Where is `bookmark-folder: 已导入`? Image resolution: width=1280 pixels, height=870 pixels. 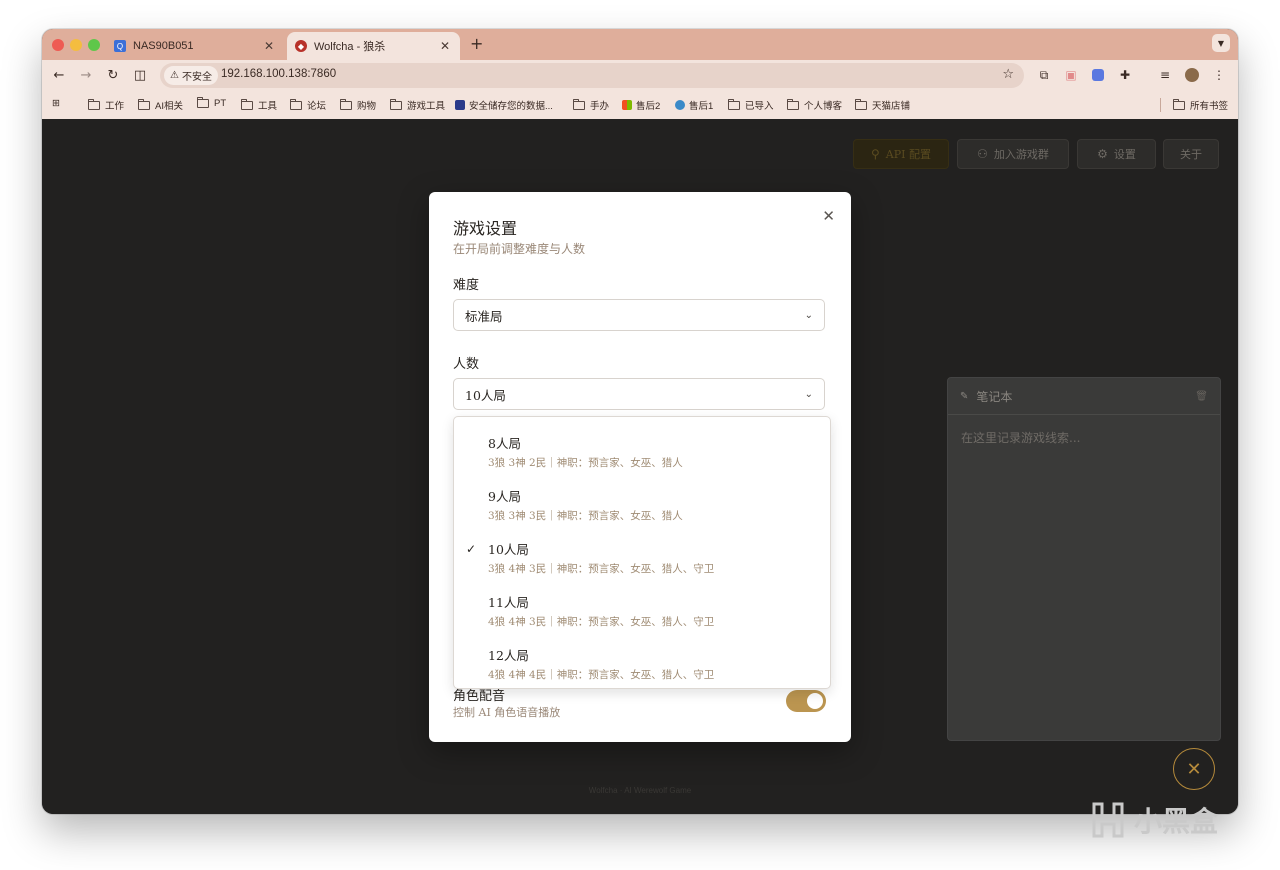
bookmark-folder: 已导入 is located at coordinates (751, 105).